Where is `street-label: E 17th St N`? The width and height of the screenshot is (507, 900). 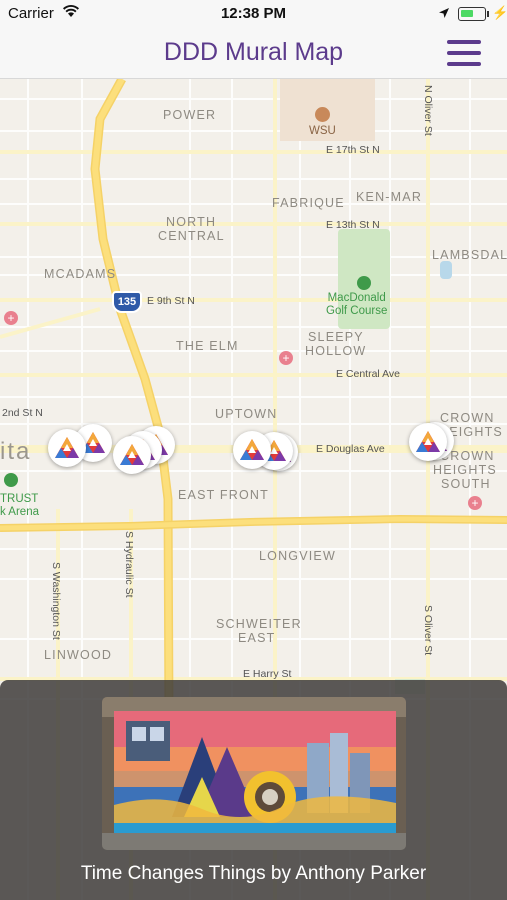
street-label: E 17th St N is located at coordinates (353, 150).